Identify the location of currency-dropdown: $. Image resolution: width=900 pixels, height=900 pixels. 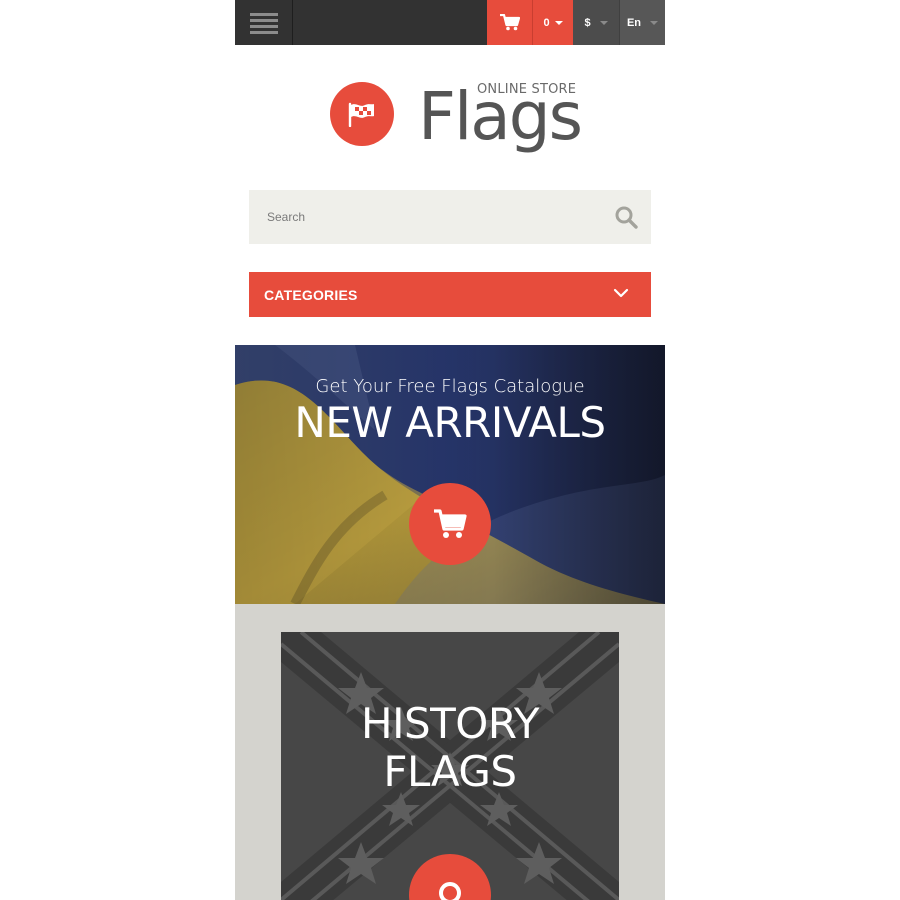
(596, 22).